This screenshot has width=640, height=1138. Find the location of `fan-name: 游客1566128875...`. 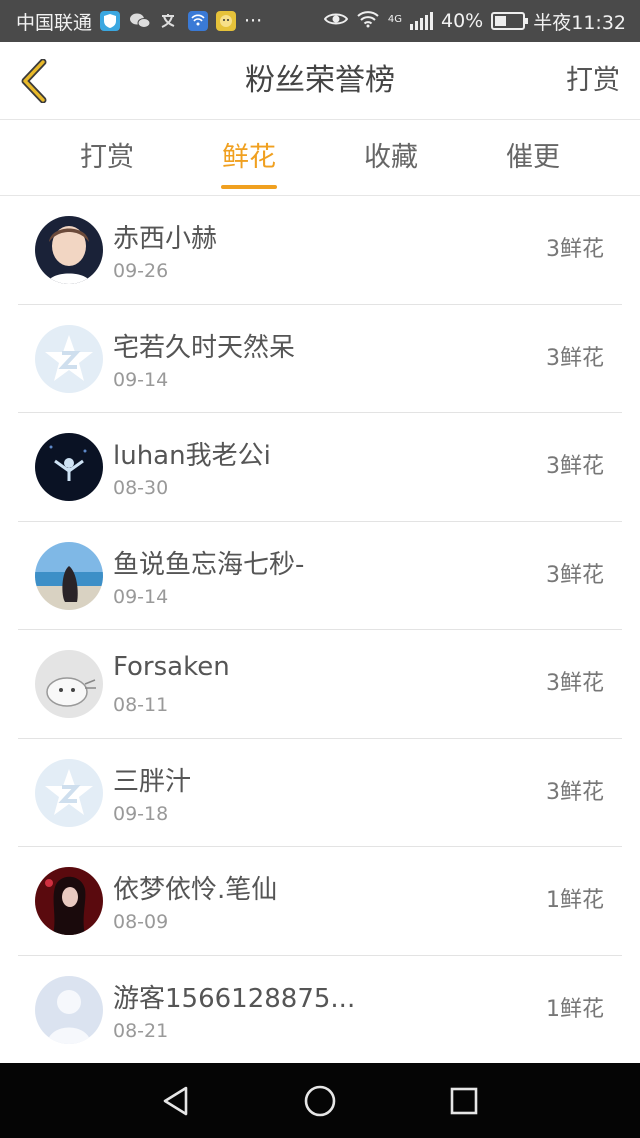

fan-name: 游客1566128875... is located at coordinates (234, 998).